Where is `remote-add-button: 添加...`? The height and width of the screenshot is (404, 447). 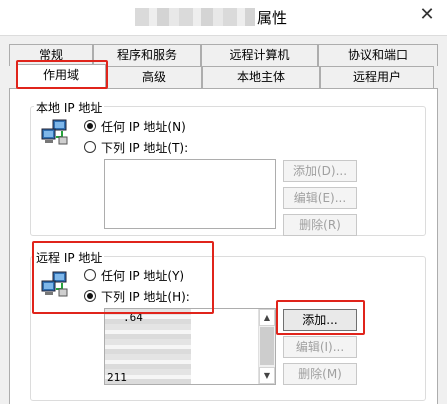
remote-add-button: 添加... is located at coordinates (320, 320).